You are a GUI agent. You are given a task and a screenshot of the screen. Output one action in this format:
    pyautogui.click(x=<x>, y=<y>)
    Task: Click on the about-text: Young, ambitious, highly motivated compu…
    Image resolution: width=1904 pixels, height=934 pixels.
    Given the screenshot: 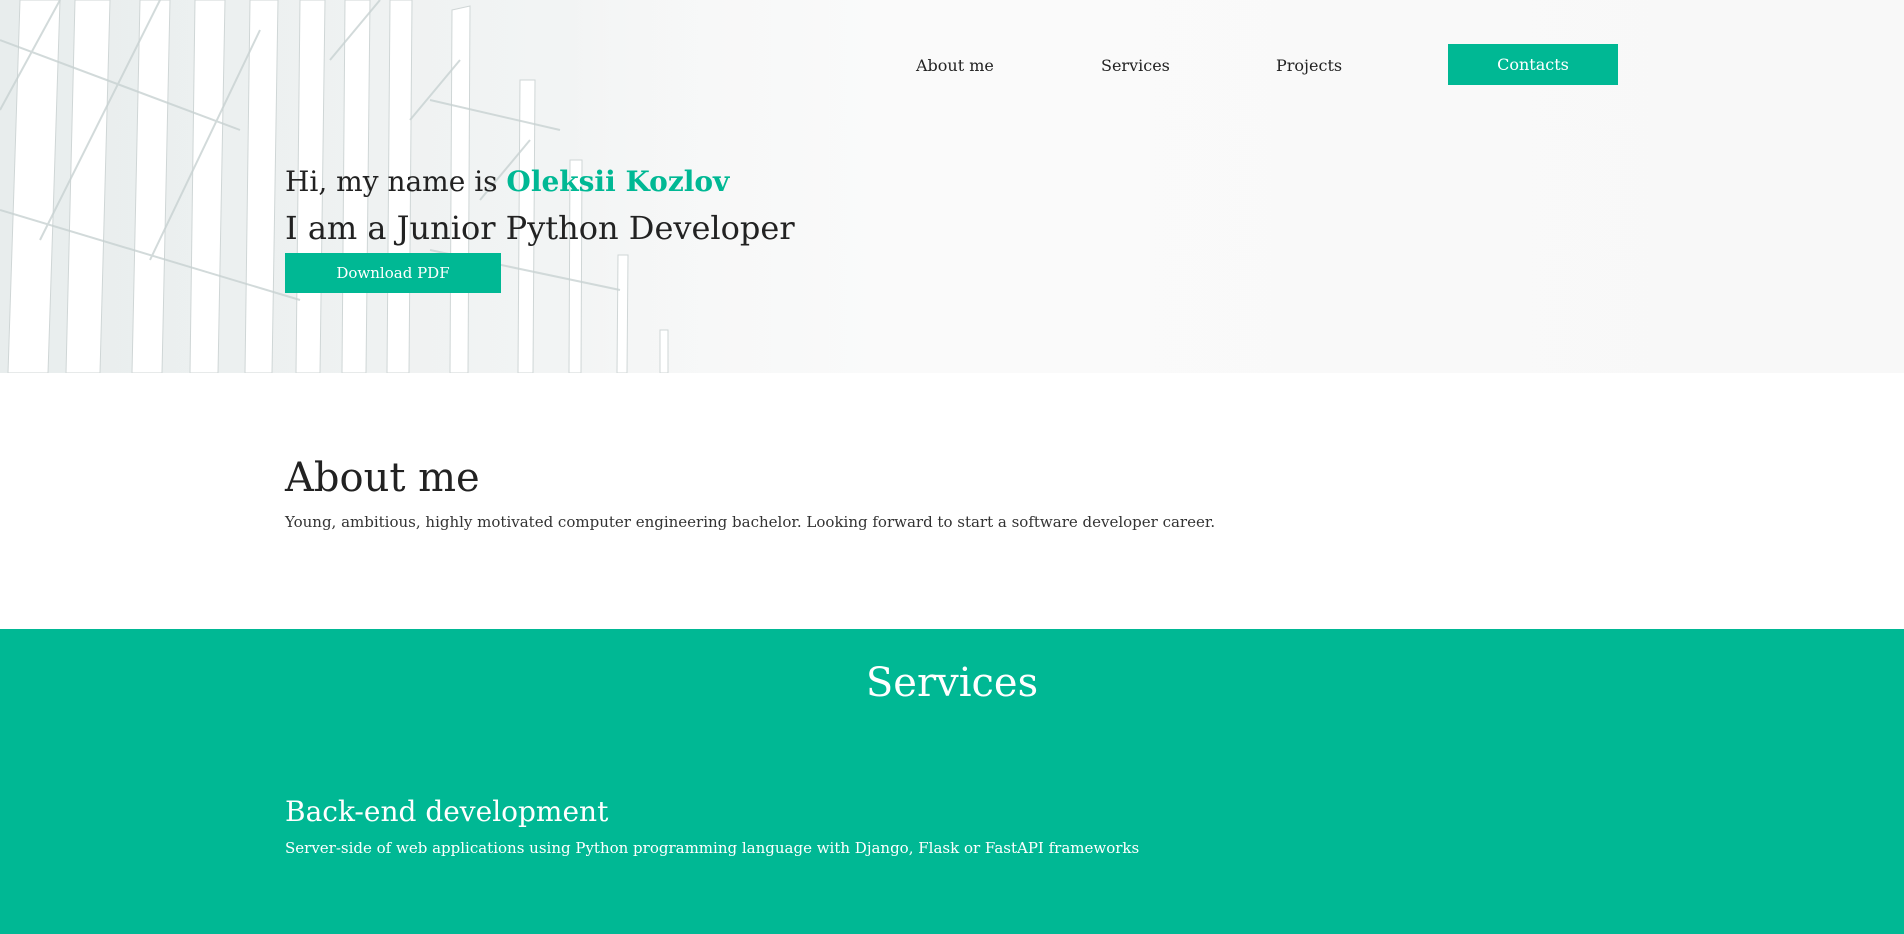 What is the action you would take?
    pyautogui.click(x=750, y=522)
    